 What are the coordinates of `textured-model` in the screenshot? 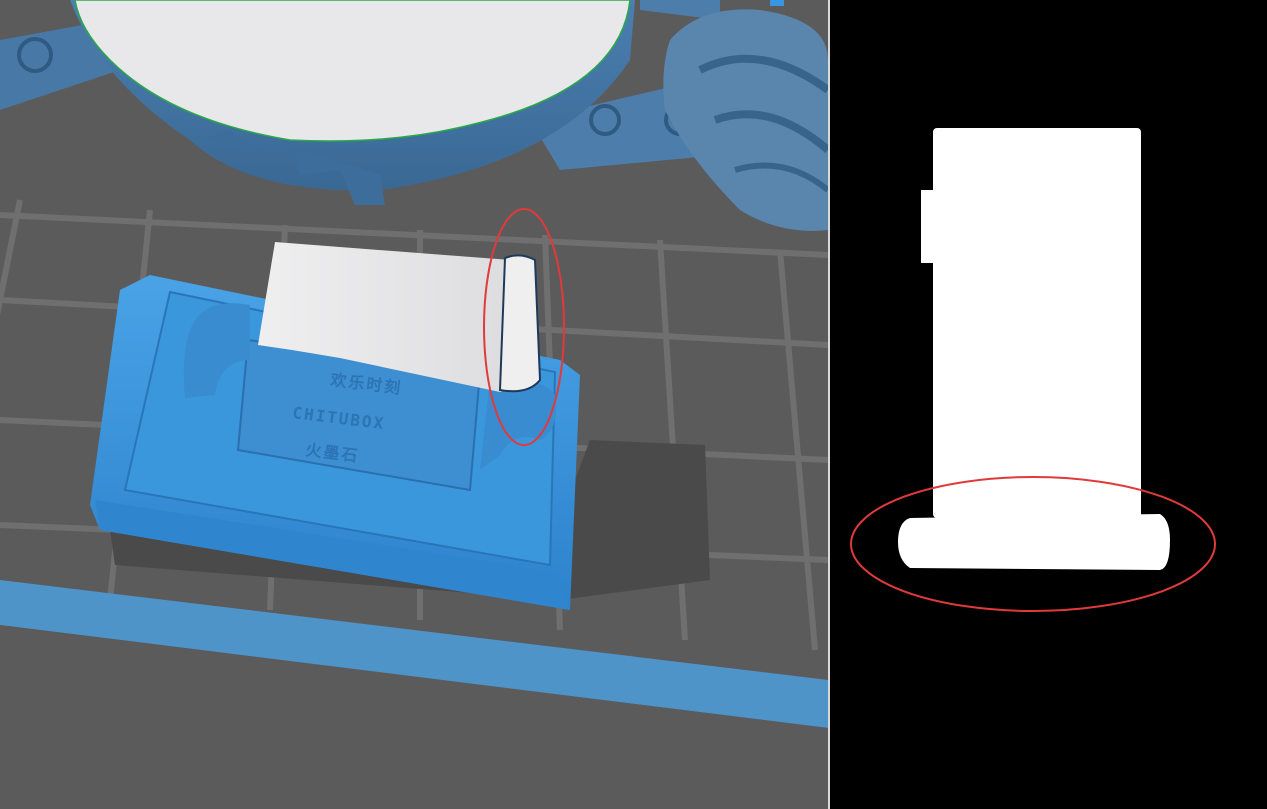 It's located at (745, 115).